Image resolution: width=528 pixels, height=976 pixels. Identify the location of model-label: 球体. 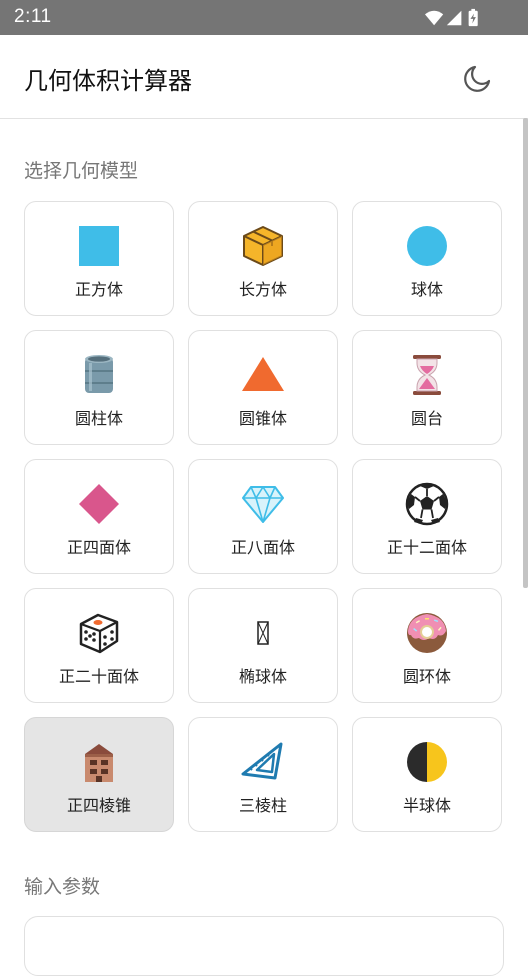
(426, 289).